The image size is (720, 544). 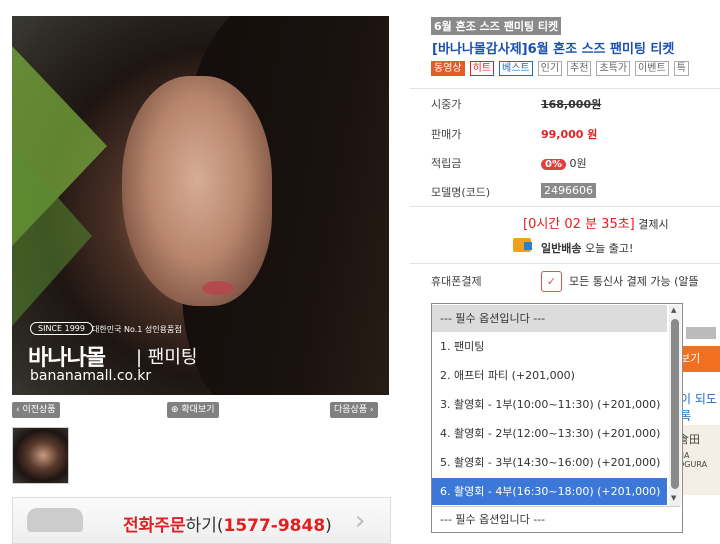 What do you see at coordinates (482, 68) in the screenshot?
I see `tag-hit: 히트` at bounding box center [482, 68].